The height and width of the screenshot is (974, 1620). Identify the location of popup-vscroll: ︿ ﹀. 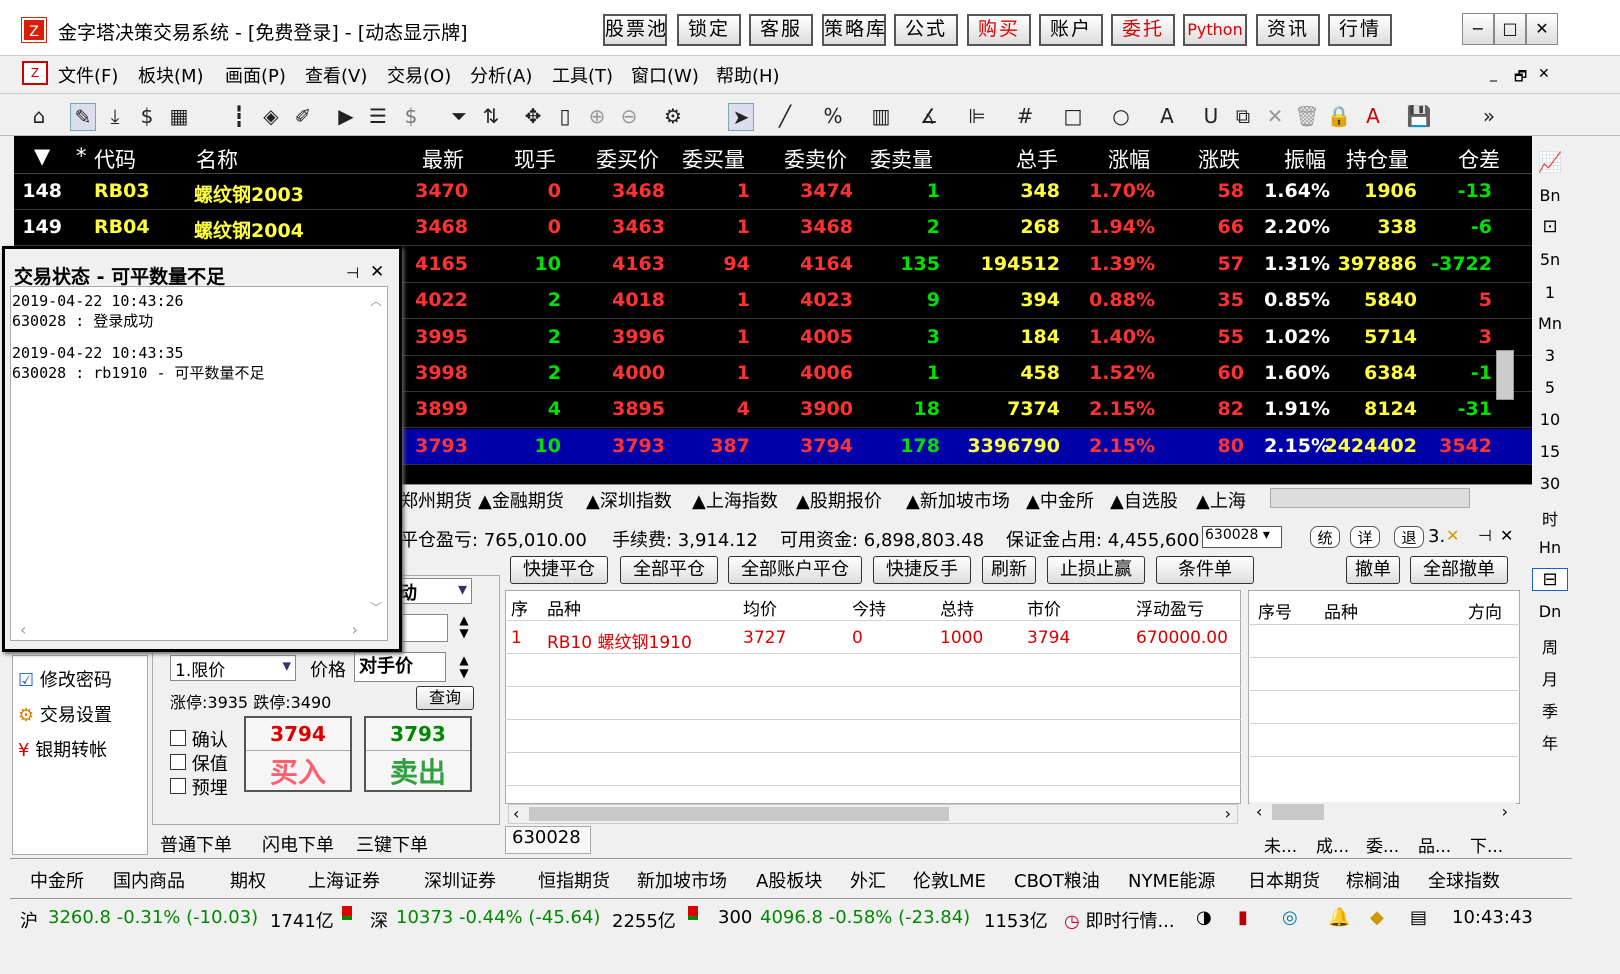
(376, 457).